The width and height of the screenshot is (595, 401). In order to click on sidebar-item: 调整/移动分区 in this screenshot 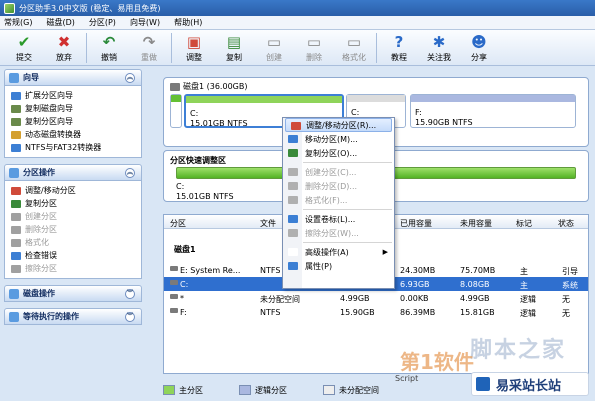, I will do `click(76, 190)`.